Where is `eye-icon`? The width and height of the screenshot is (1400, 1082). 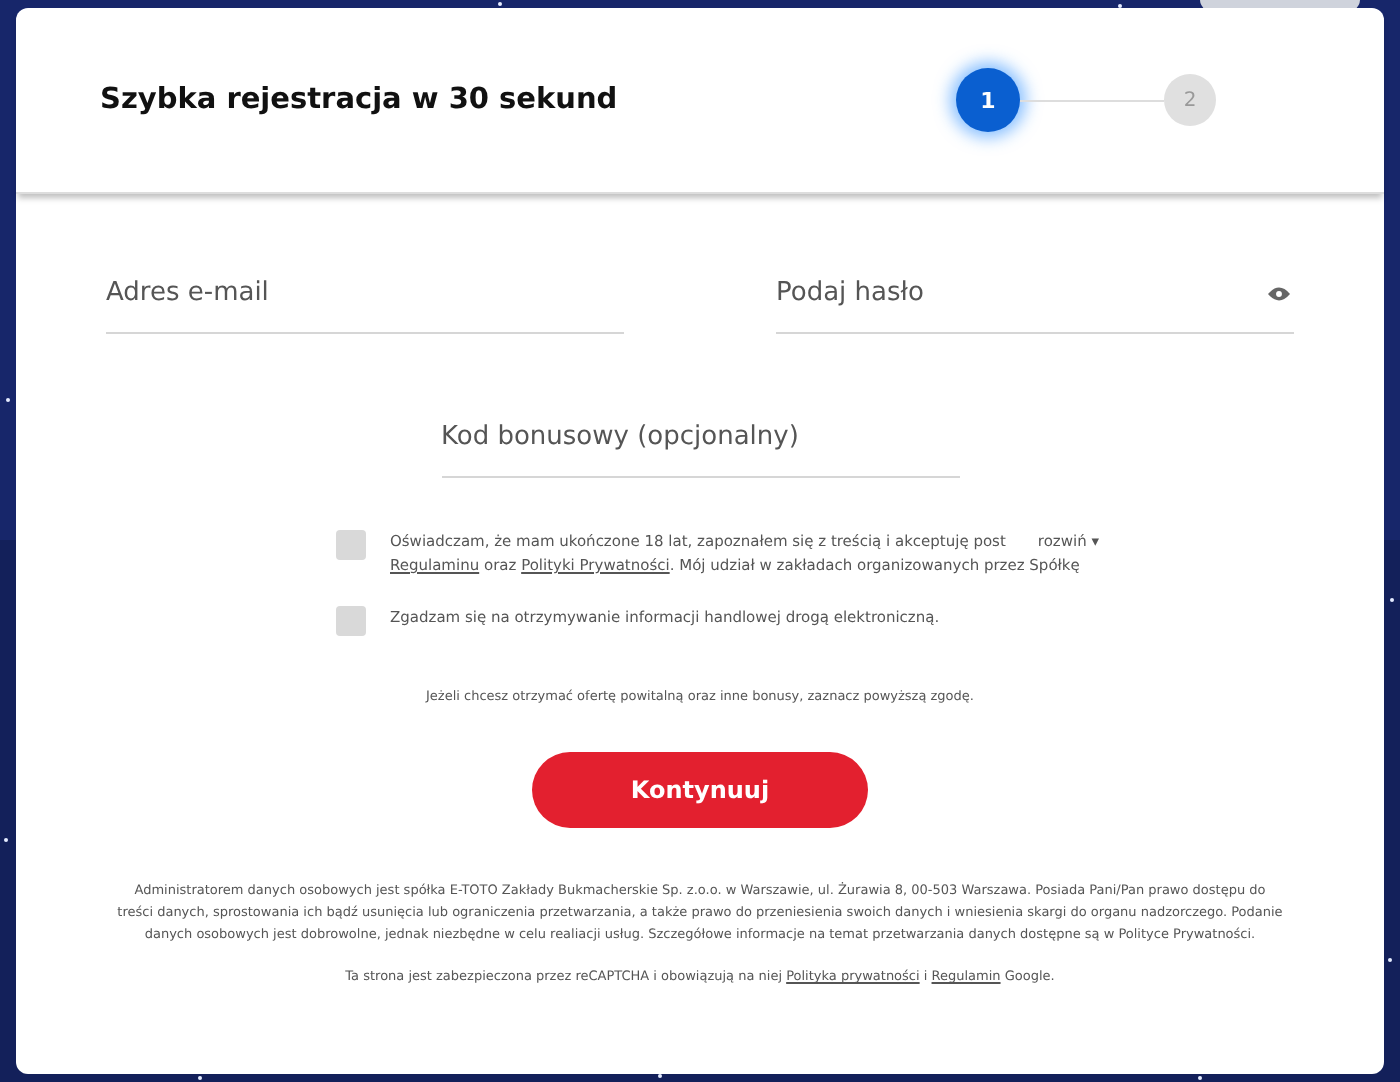
eye-icon is located at coordinates (1279, 294).